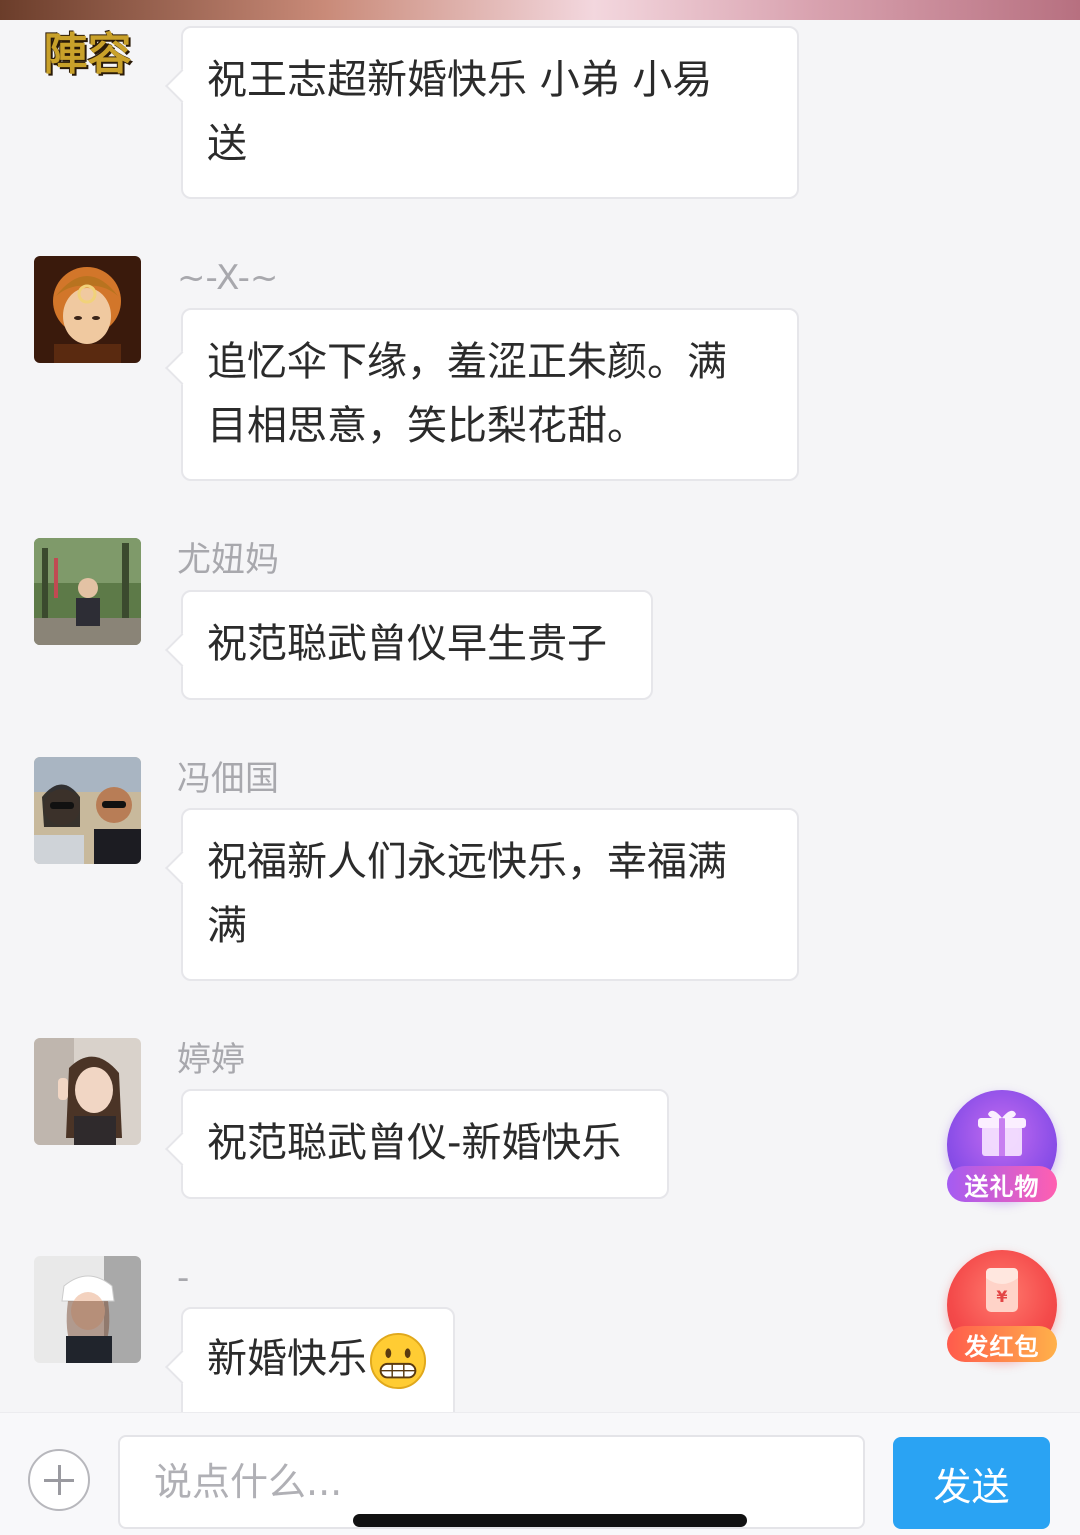 This screenshot has width=1080, height=1535. I want to click on message-text-line: 送, so click(227, 144).